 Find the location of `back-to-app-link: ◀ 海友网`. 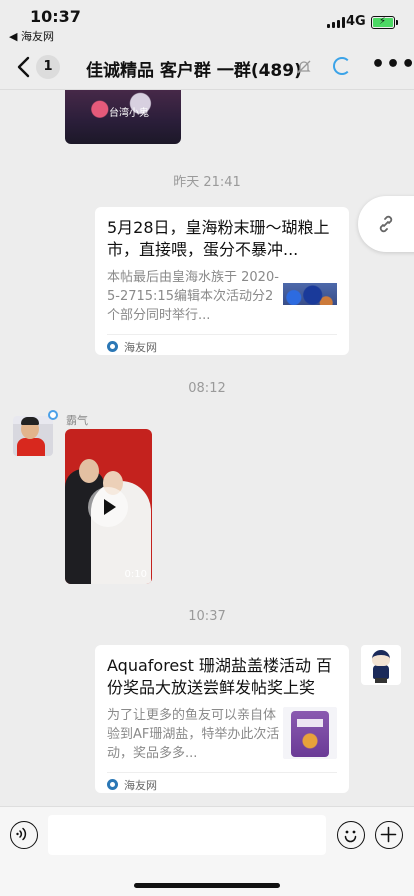

back-to-app-link: ◀ 海友网 is located at coordinates (31, 36).